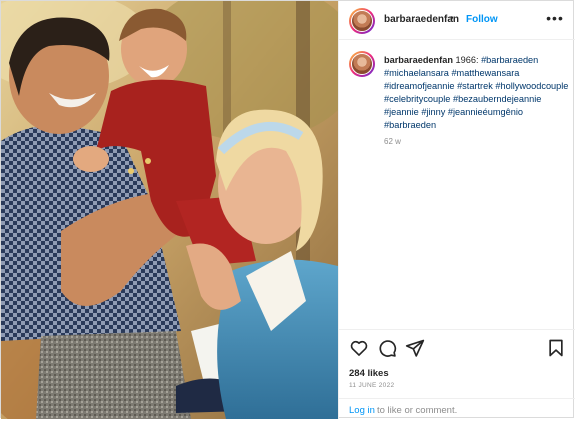 This screenshot has height=421, width=576. What do you see at coordinates (369, 373) in the screenshot?
I see `likes-count: 284 likes` at bounding box center [369, 373].